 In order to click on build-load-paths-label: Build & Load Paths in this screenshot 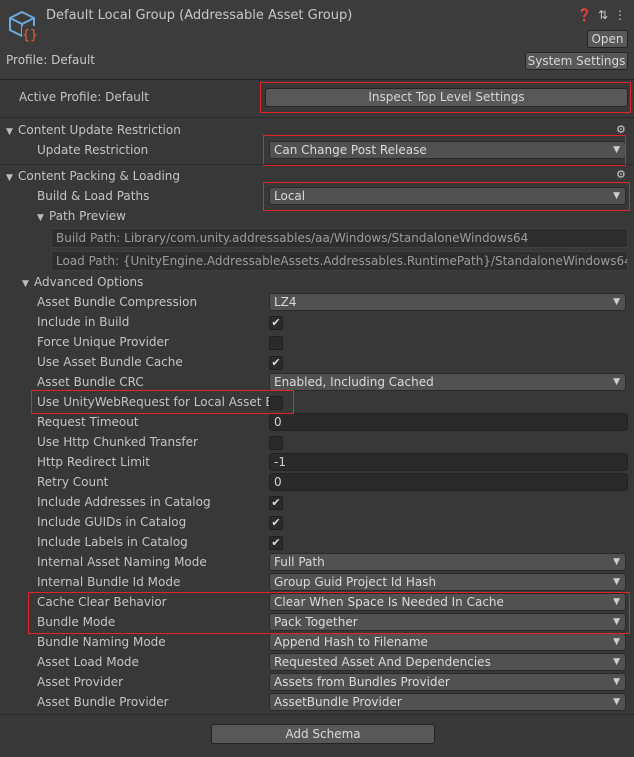, I will do `click(93, 196)`.